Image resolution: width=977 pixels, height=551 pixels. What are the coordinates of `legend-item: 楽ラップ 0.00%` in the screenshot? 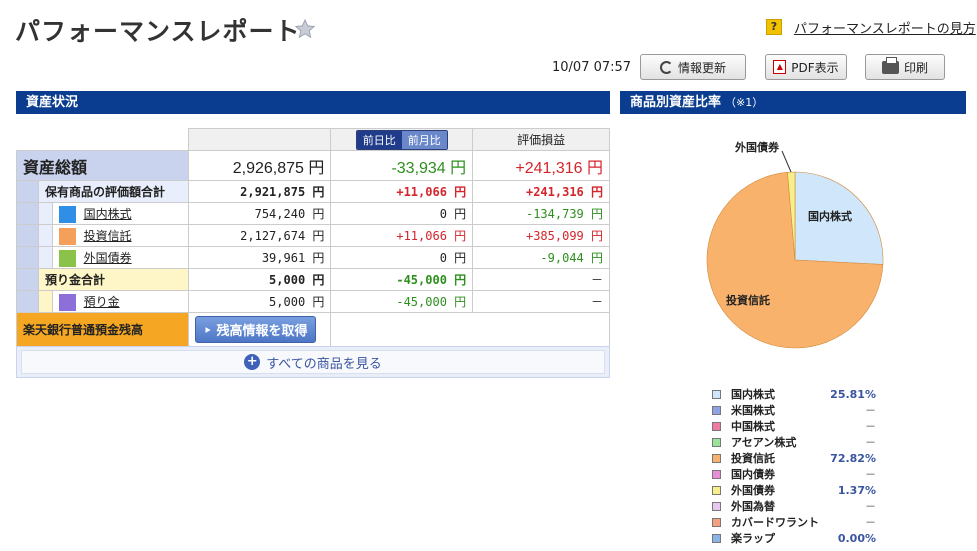 It's located at (794, 538).